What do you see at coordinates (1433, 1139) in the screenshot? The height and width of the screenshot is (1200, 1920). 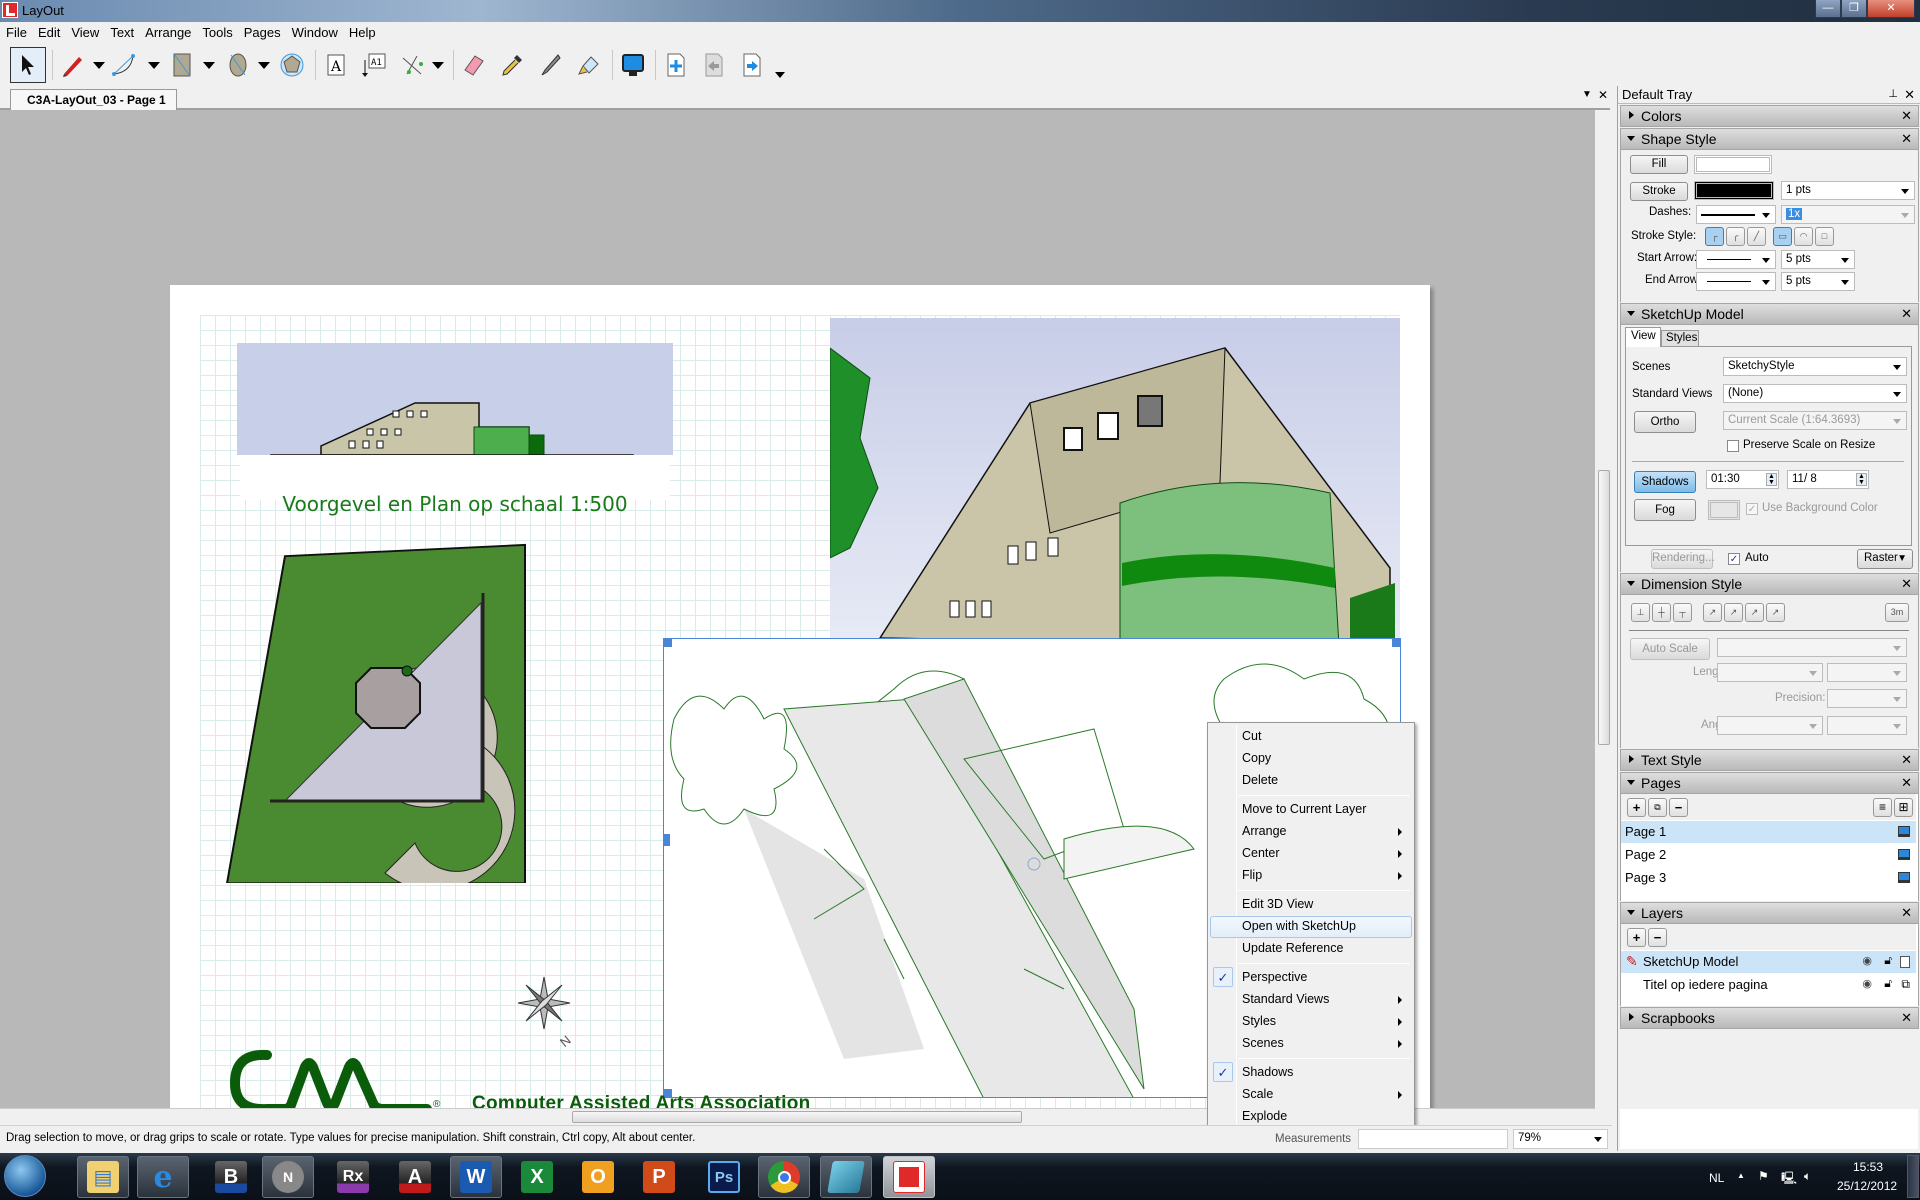 I see `measurements-input` at bounding box center [1433, 1139].